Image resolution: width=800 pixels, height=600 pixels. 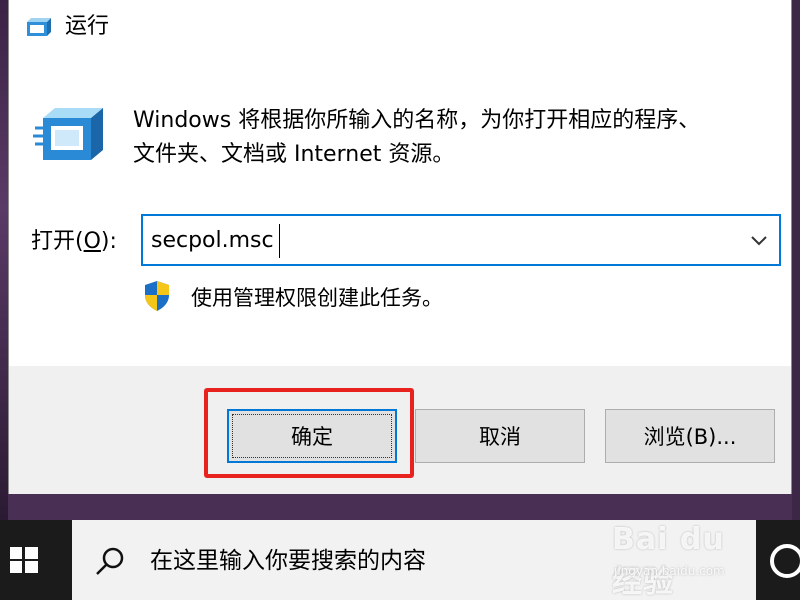 What do you see at coordinates (668, 561) in the screenshot?
I see `watermark-main: Bai du 经验` at bounding box center [668, 561].